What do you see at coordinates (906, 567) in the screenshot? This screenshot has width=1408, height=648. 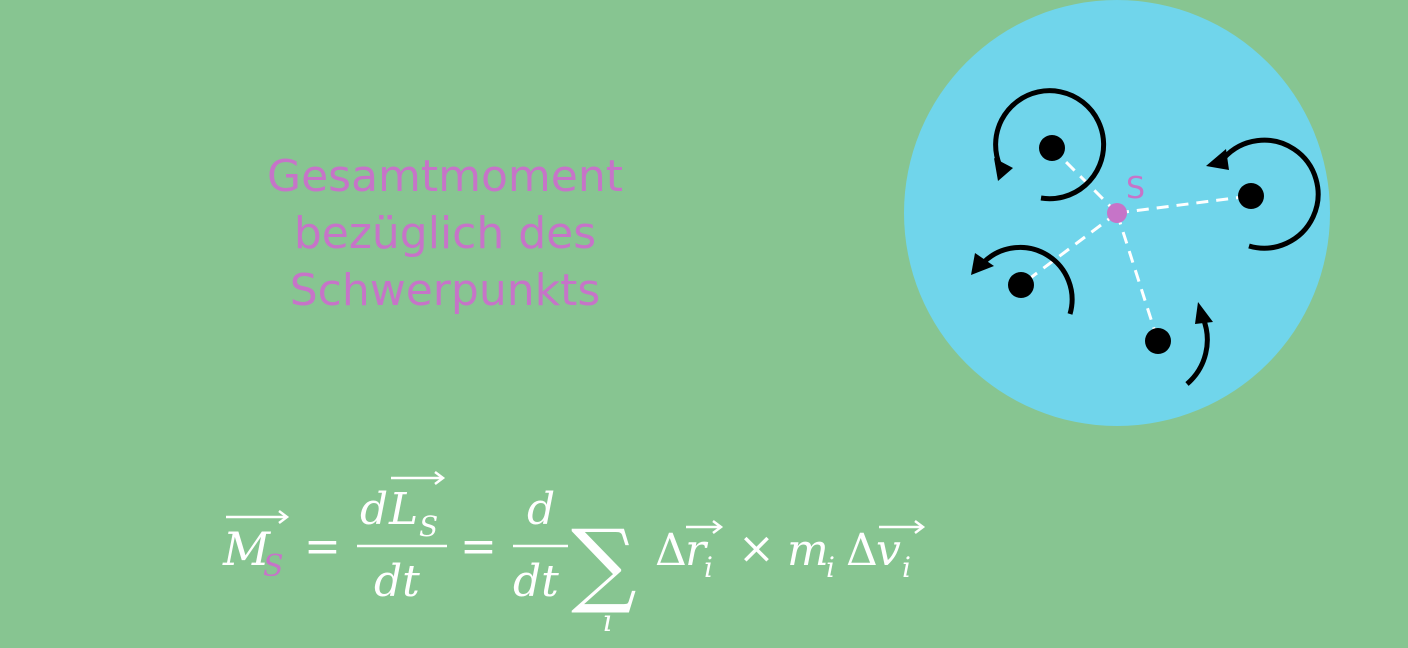 I see `velocity-subscript: i` at bounding box center [906, 567].